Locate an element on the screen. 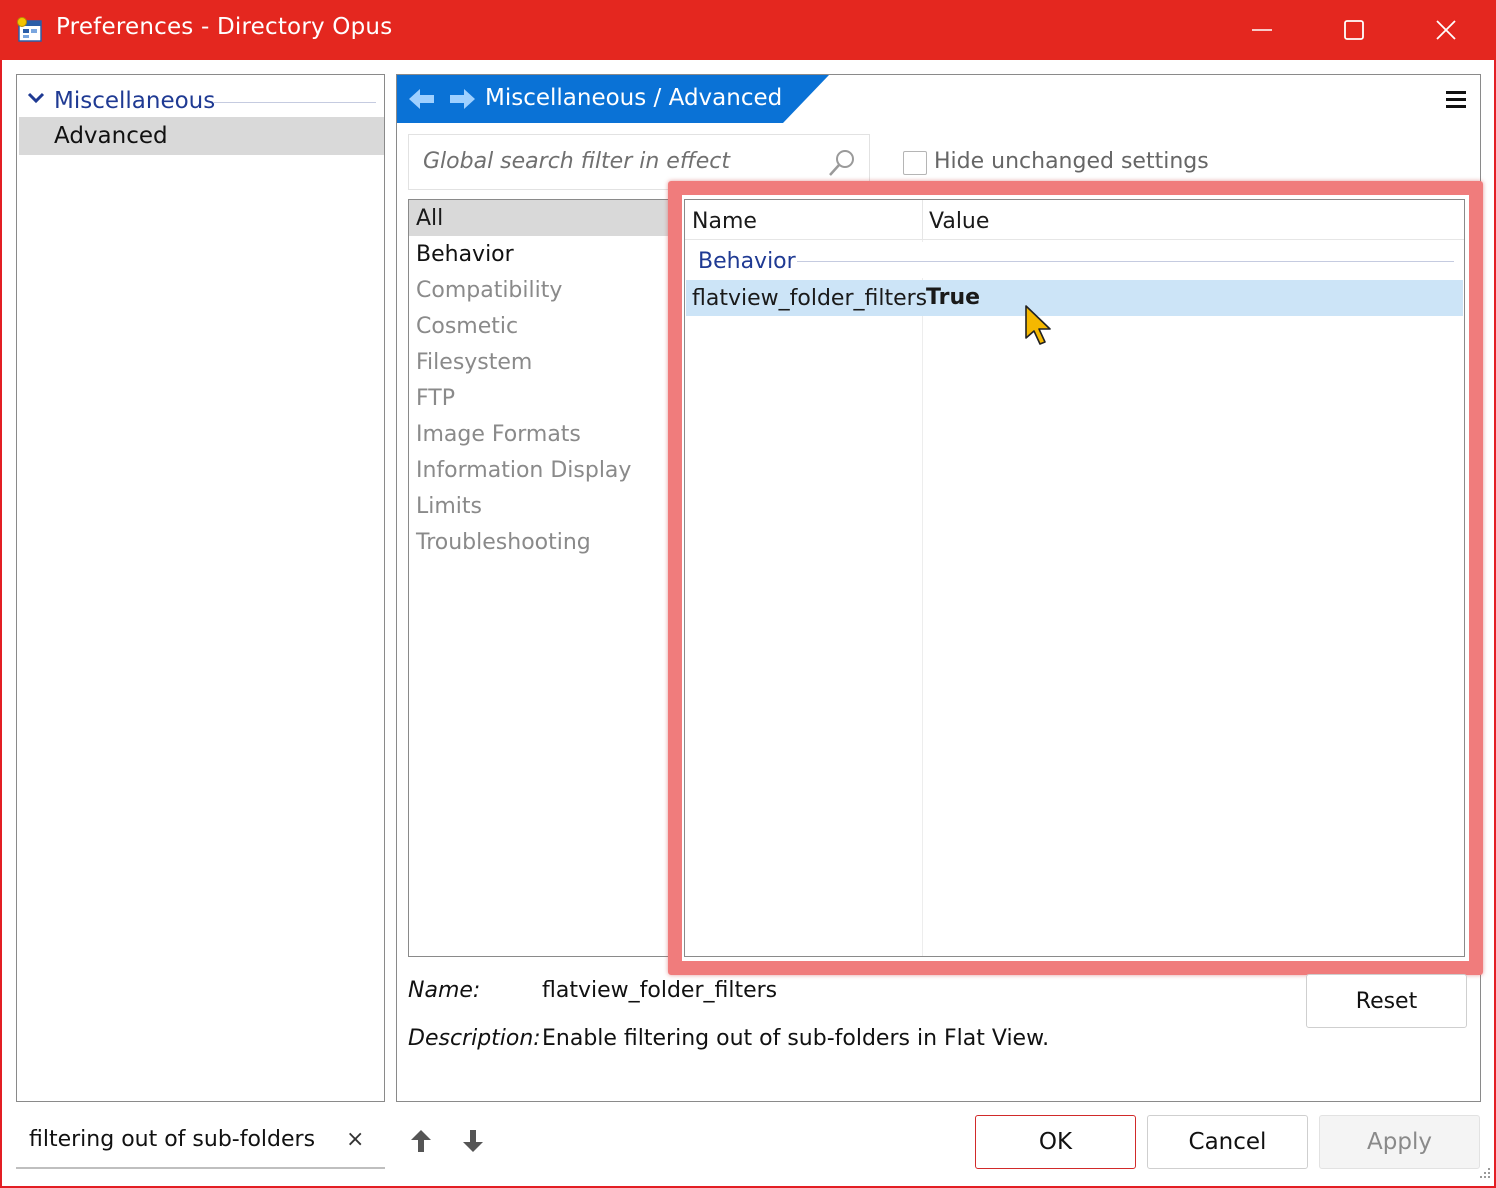  tree-group-divider is located at coordinates (294, 102).